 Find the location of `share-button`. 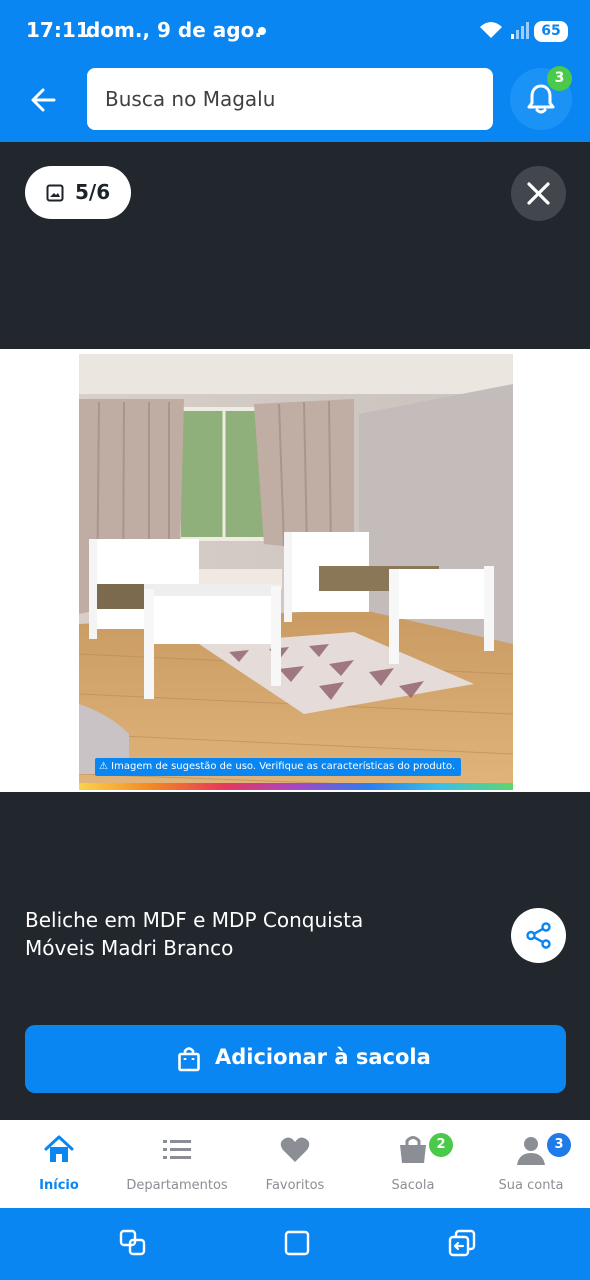

share-button is located at coordinates (538, 935).